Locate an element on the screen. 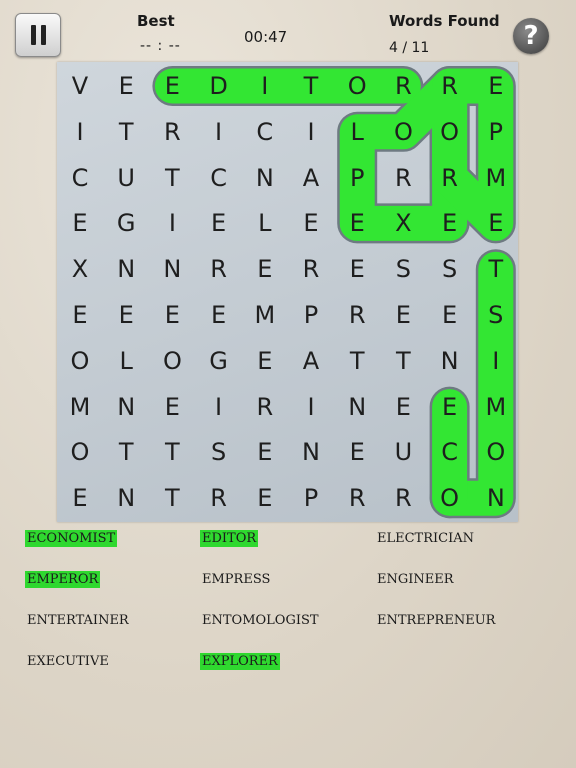 The height and width of the screenshot is (768, 576). grid-cell: V is located at coordinates (80, 86).